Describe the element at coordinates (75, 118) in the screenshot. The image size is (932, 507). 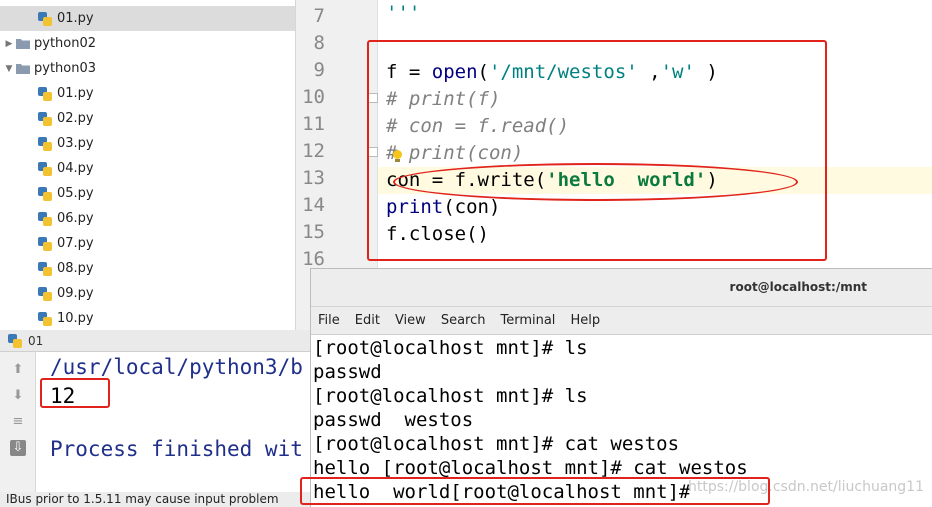
I see `tree-item-label: 02.py` at that location.